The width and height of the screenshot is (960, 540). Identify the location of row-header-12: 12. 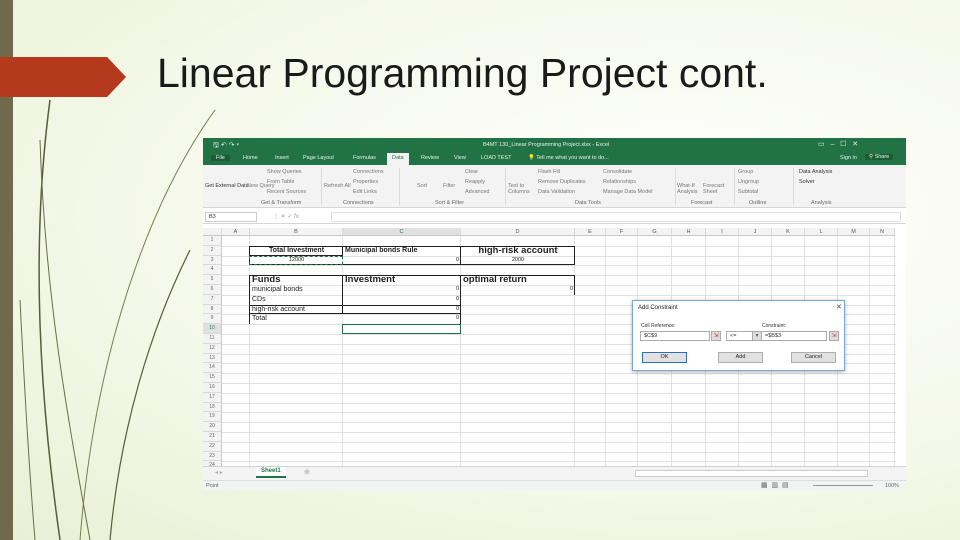
(212, 348).